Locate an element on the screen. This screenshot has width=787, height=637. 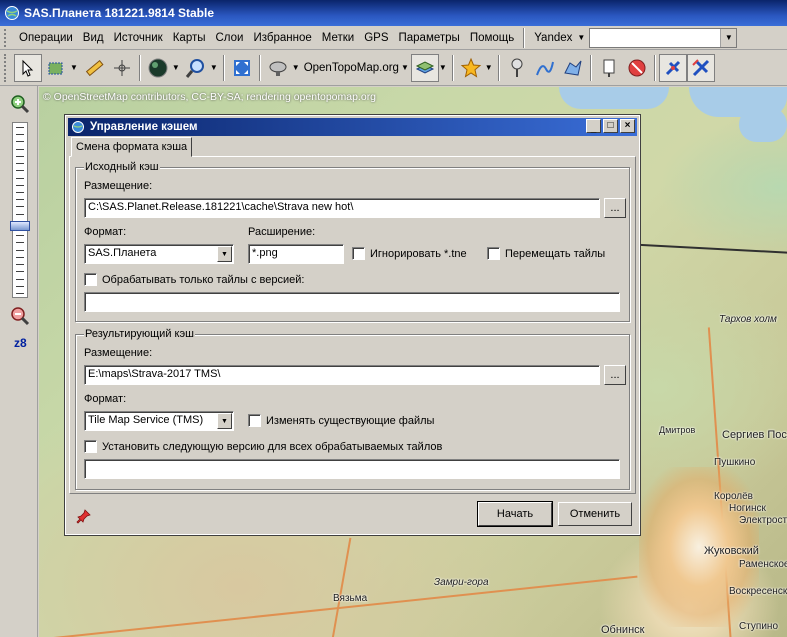
gps-track-button is located at coordinates (672, 67).